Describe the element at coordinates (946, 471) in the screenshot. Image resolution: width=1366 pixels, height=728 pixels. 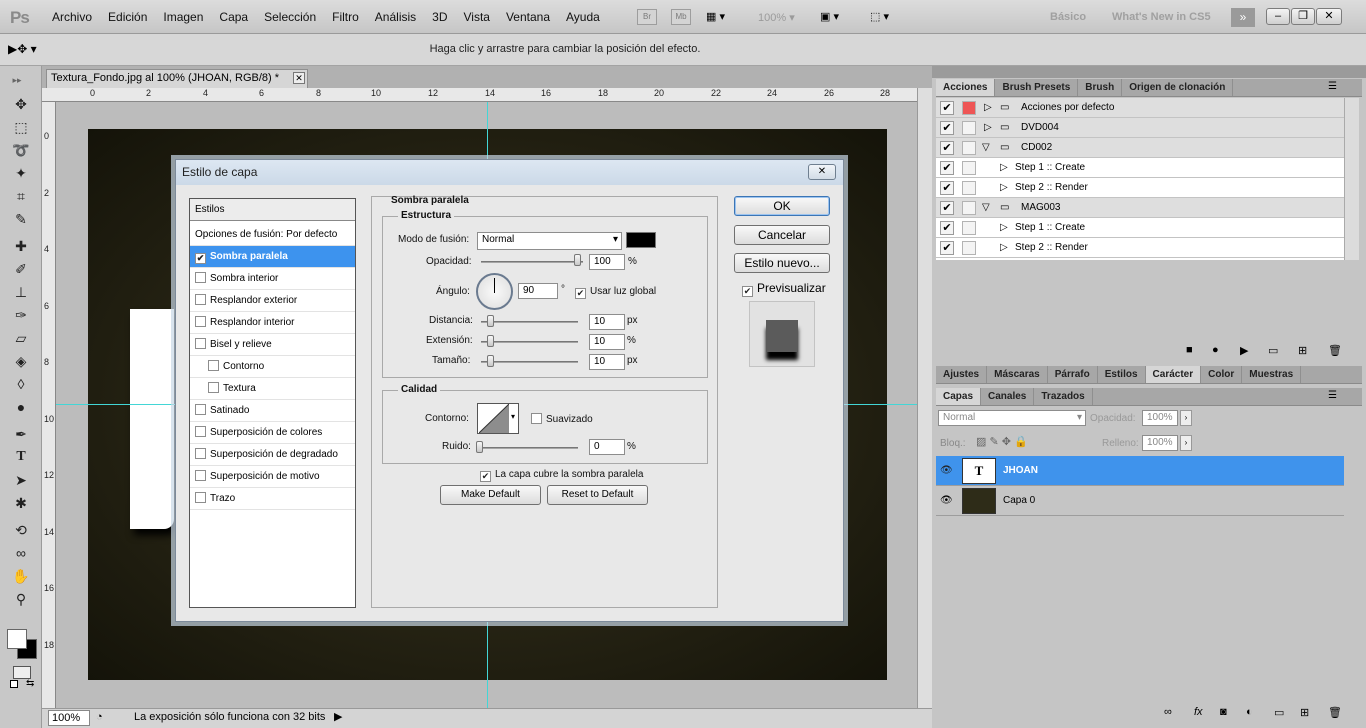
I see `visibility-eye-icon: 👁` at that location.